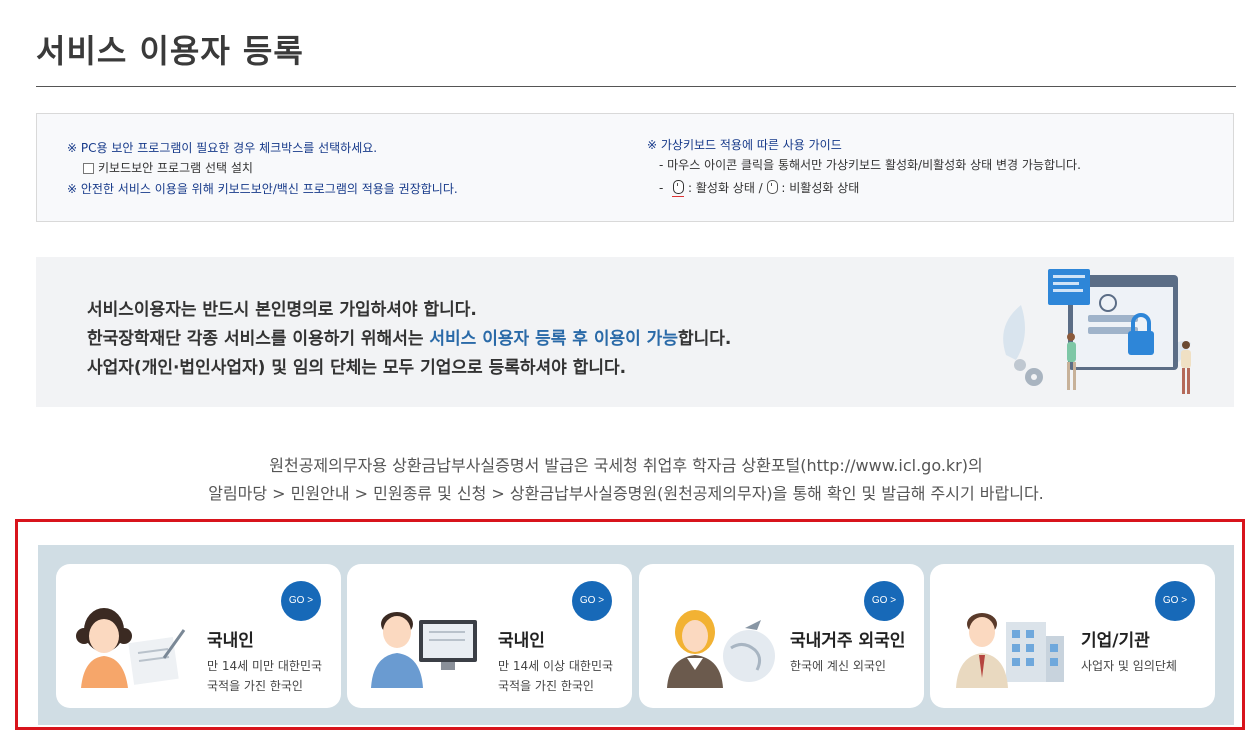  I want to click on security-login-illustration, so click(1097, 331).